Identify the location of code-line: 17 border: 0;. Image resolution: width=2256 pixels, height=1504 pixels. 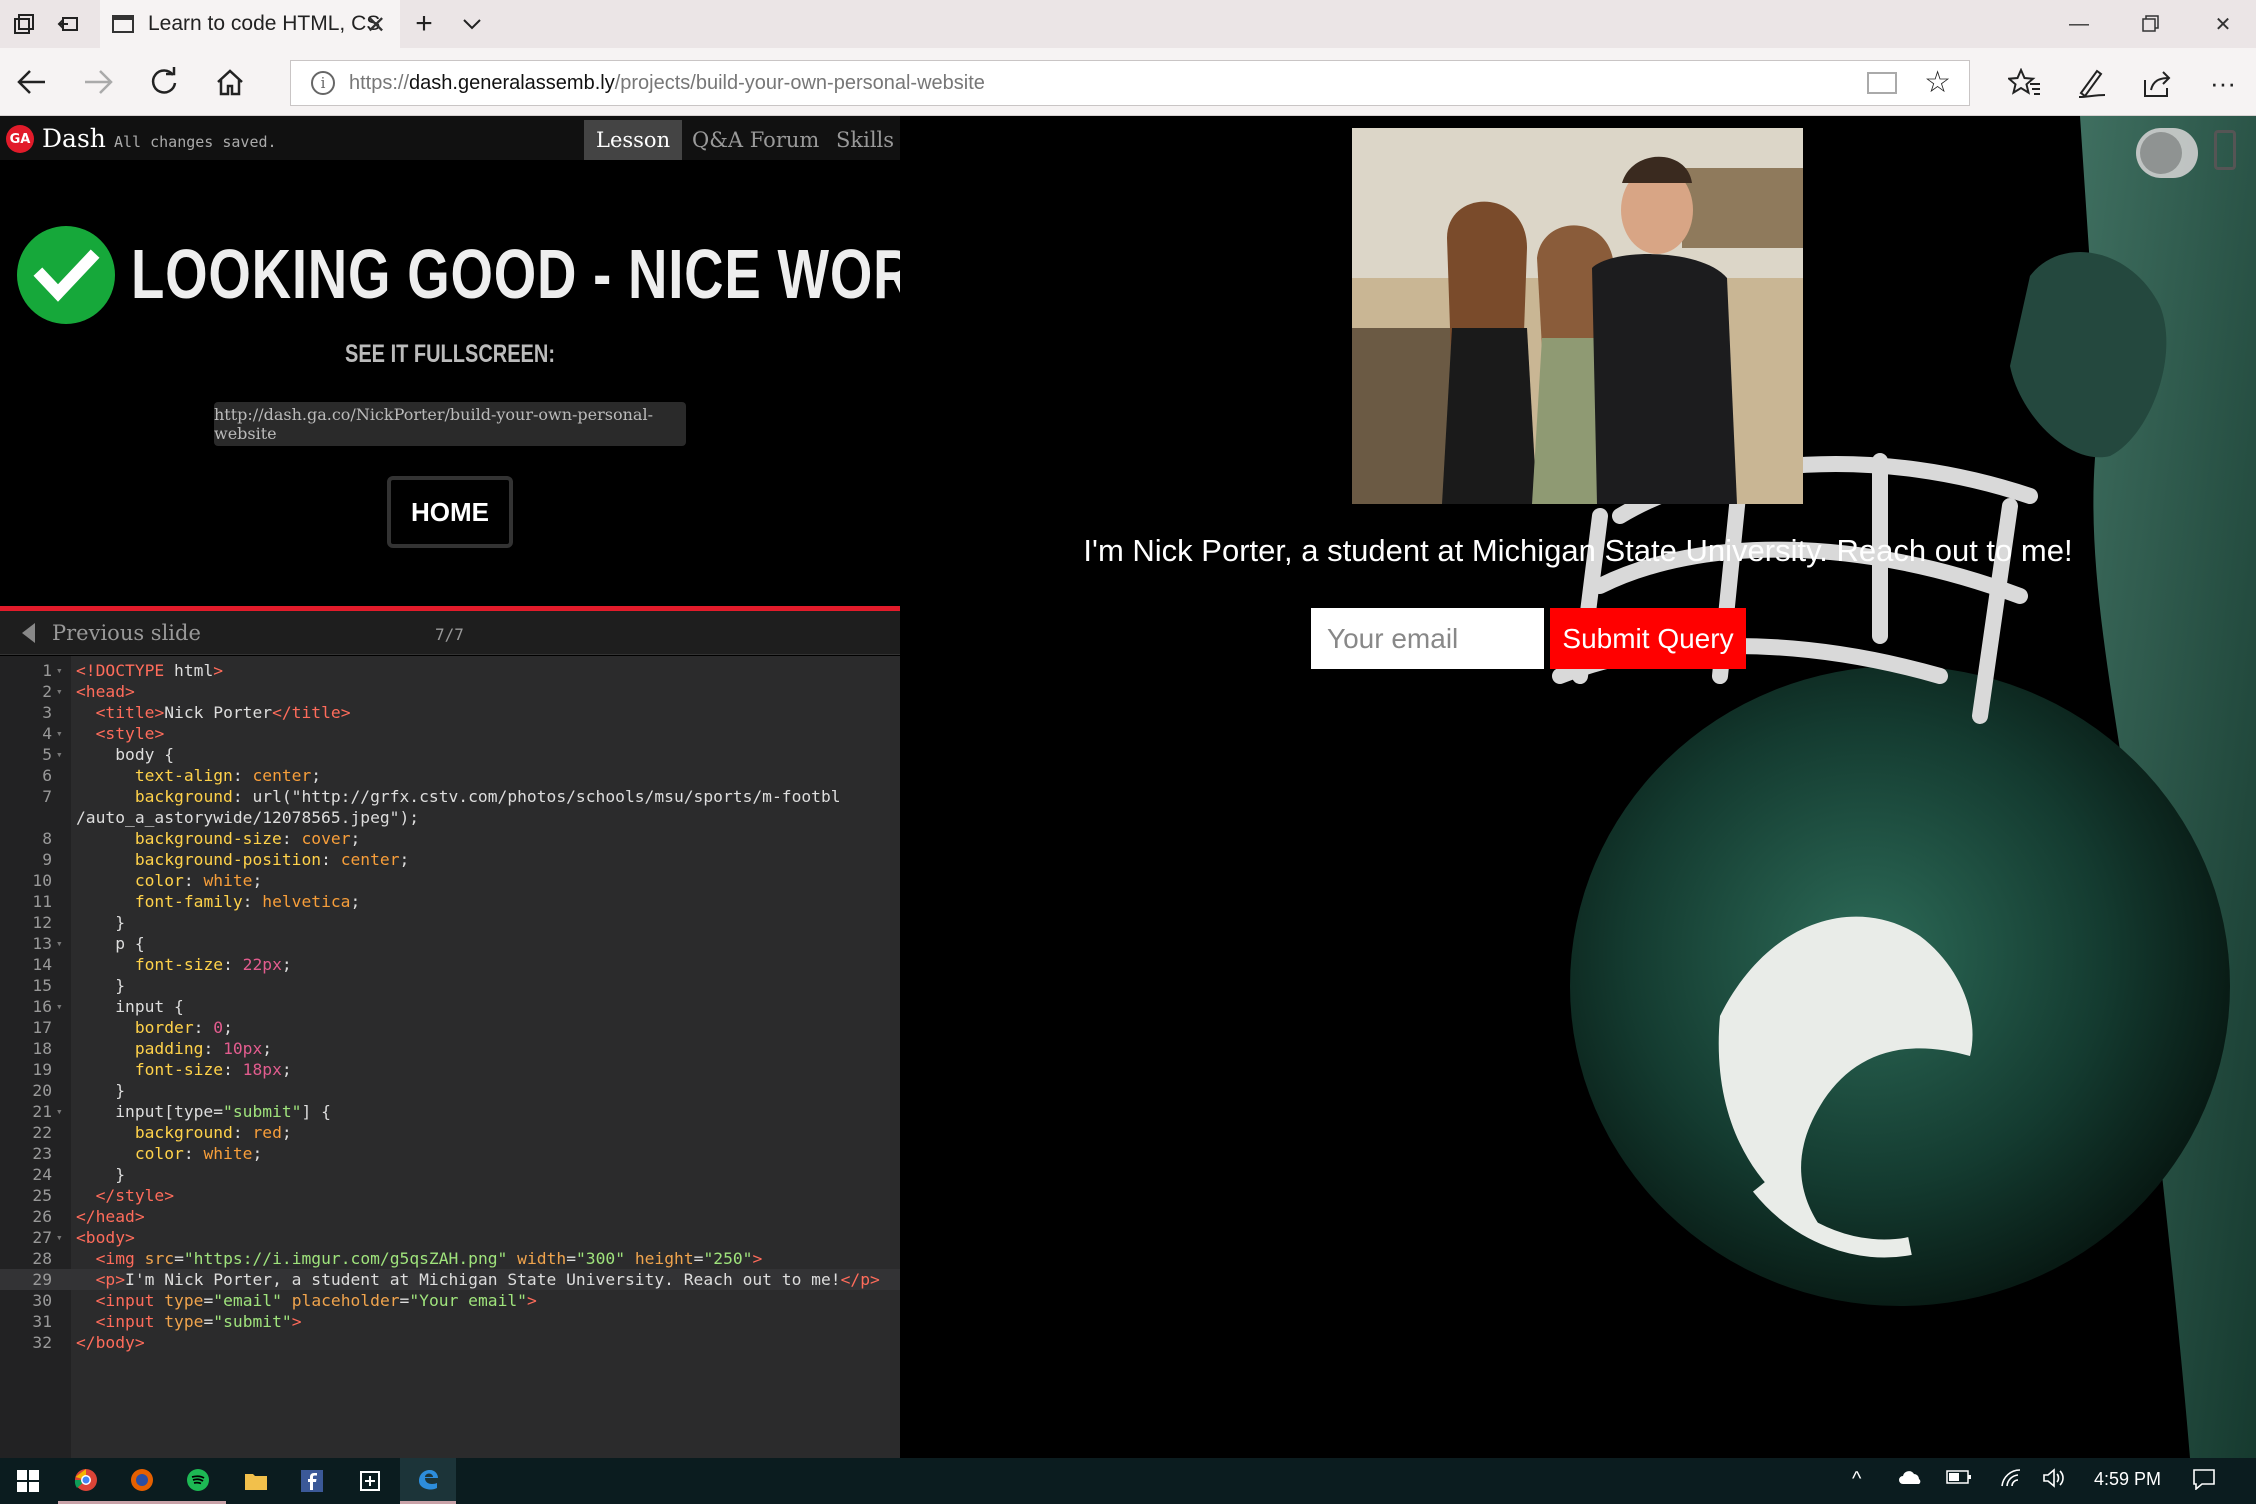
(450, 1027).